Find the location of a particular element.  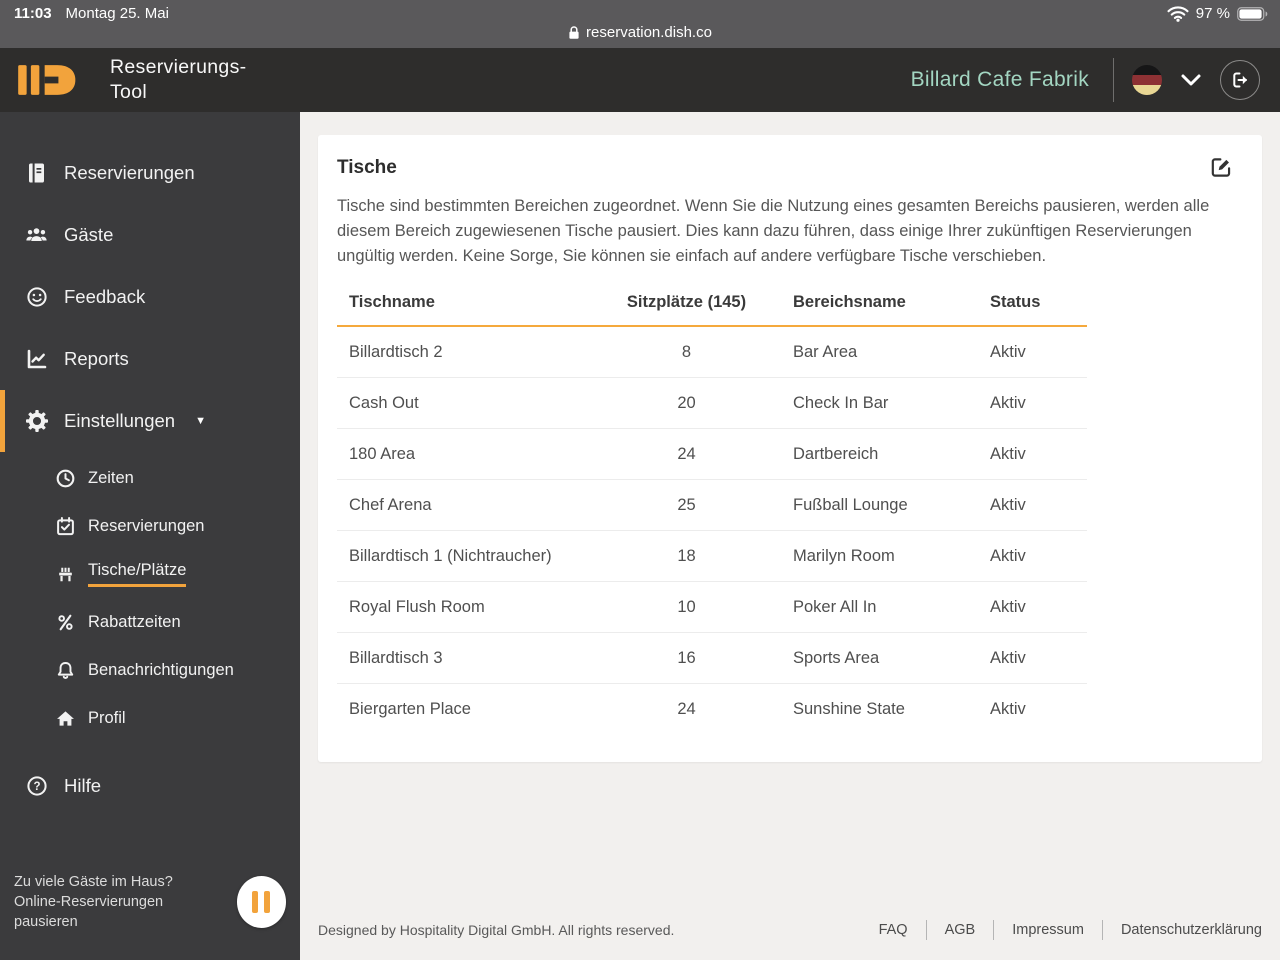

logout-icon is located at coordinates (1240, 80).